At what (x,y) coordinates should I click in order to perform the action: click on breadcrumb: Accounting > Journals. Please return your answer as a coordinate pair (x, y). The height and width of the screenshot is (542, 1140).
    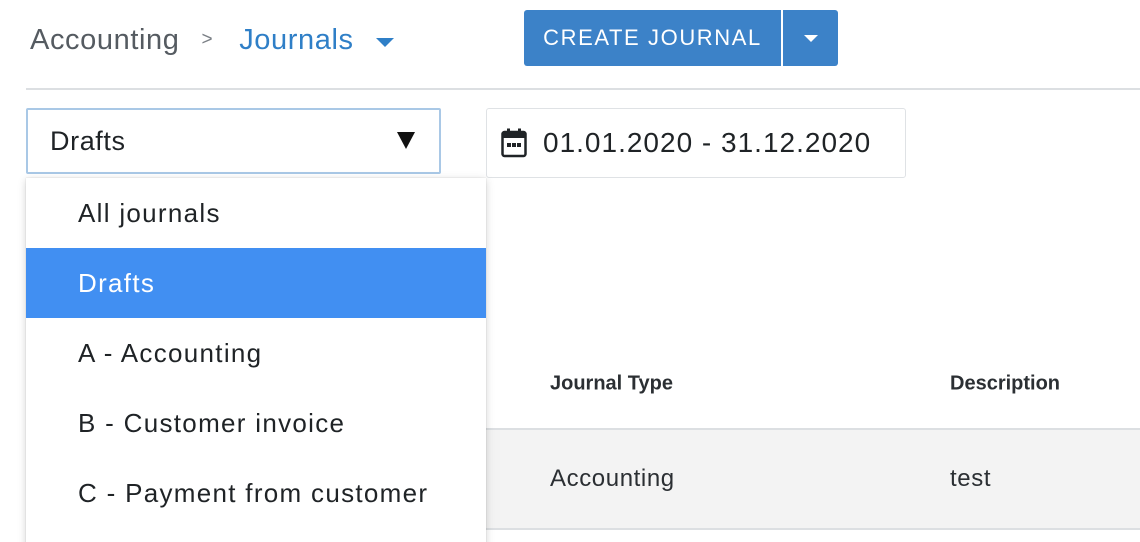
    Looking at the image, I should click on (212, 40).